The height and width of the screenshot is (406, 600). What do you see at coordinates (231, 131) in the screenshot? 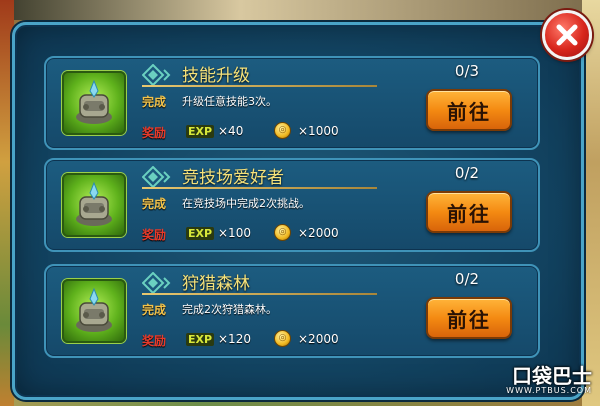
I see `exp-value: ×40` at bounding box center [231, 131].